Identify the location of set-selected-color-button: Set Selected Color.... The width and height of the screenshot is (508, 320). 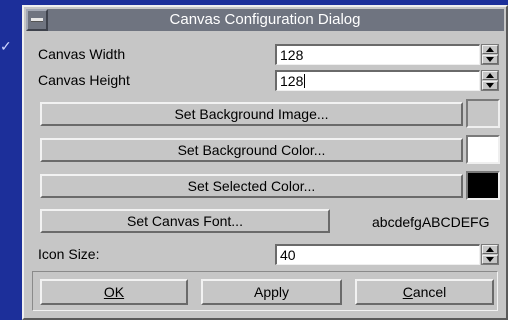
(251, 186).